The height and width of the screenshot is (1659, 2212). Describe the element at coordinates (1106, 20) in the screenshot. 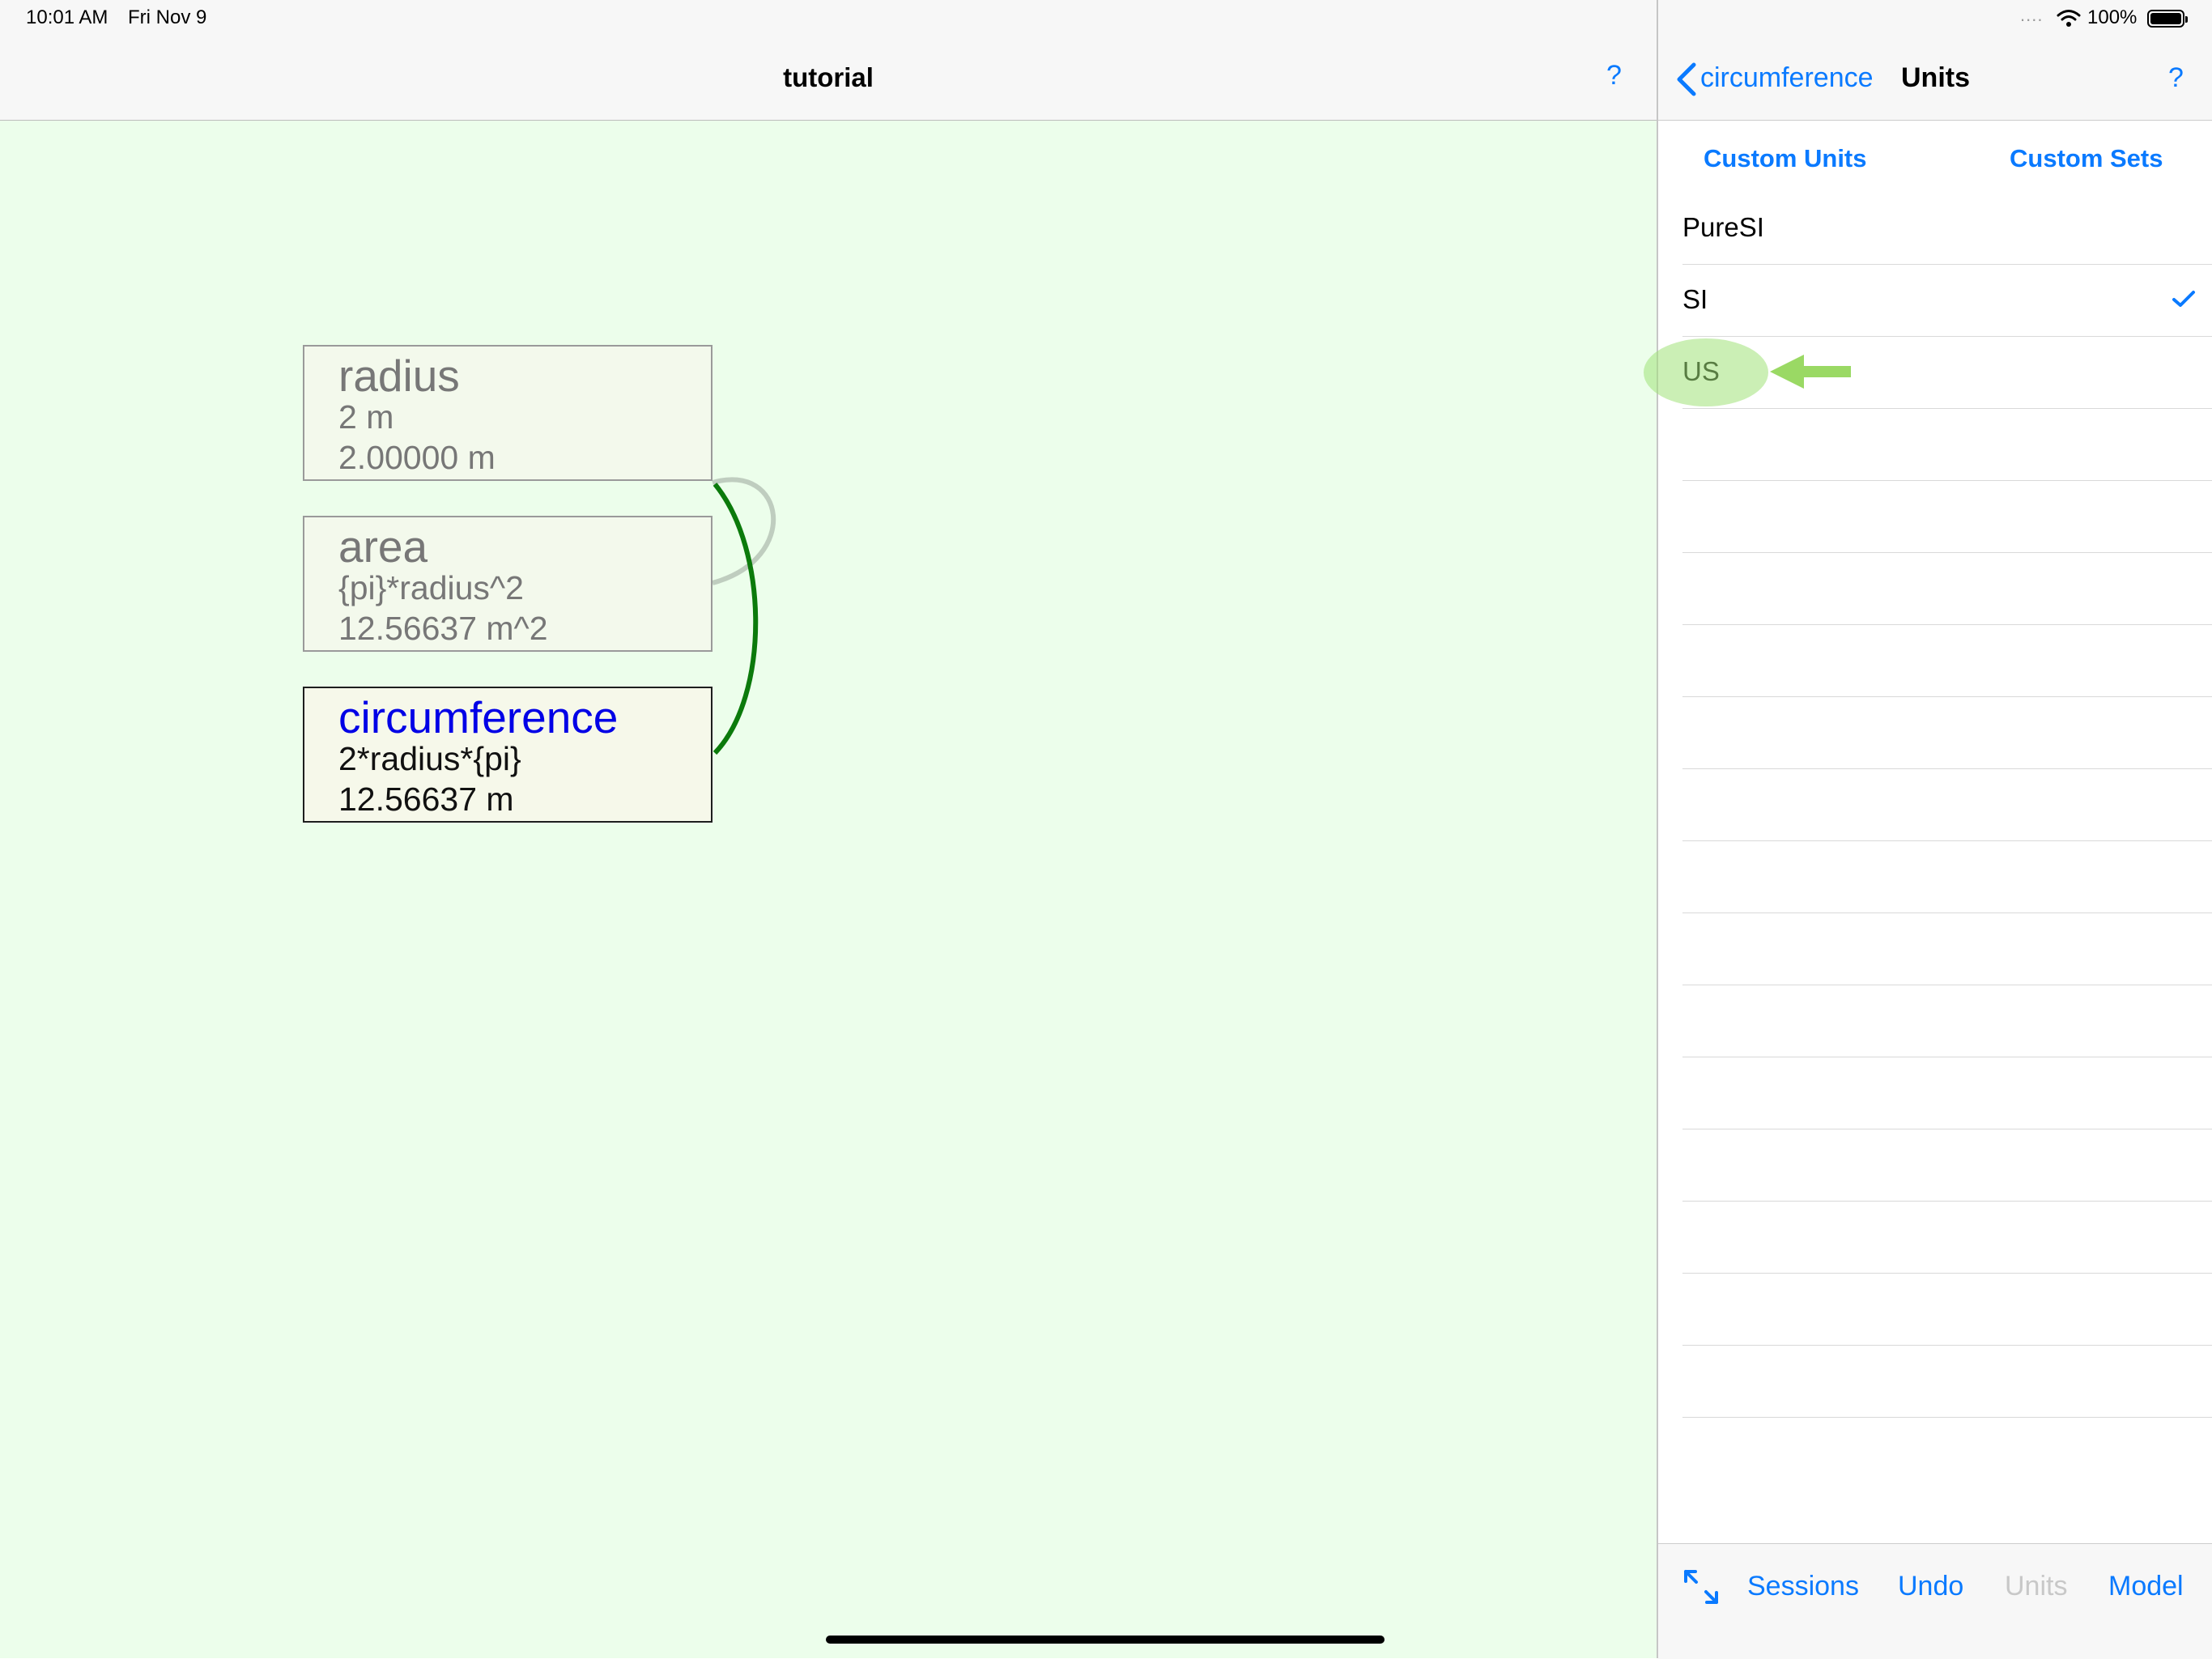

I see `status-bar: 10:01 AM Fri Nov 9 .... 100%` at that location.